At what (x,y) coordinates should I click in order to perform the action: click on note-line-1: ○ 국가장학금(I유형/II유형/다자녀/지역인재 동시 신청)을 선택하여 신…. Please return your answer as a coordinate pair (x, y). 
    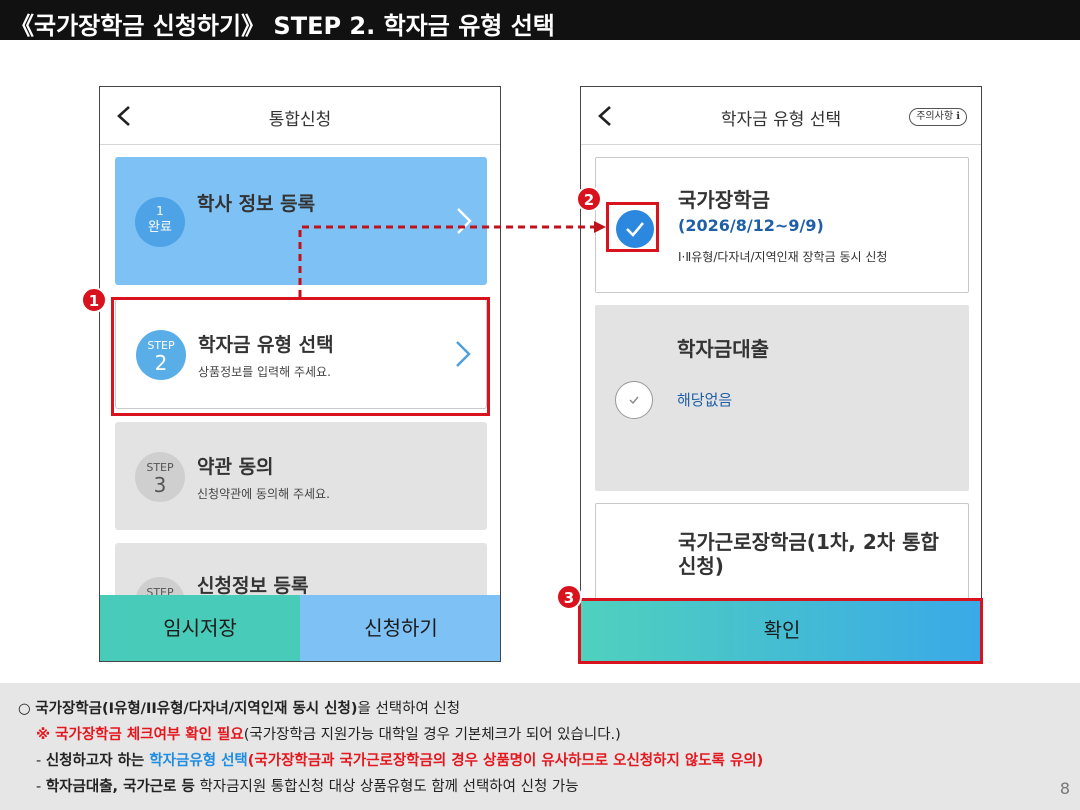
    Looking at the image, I should click on (239, 709).